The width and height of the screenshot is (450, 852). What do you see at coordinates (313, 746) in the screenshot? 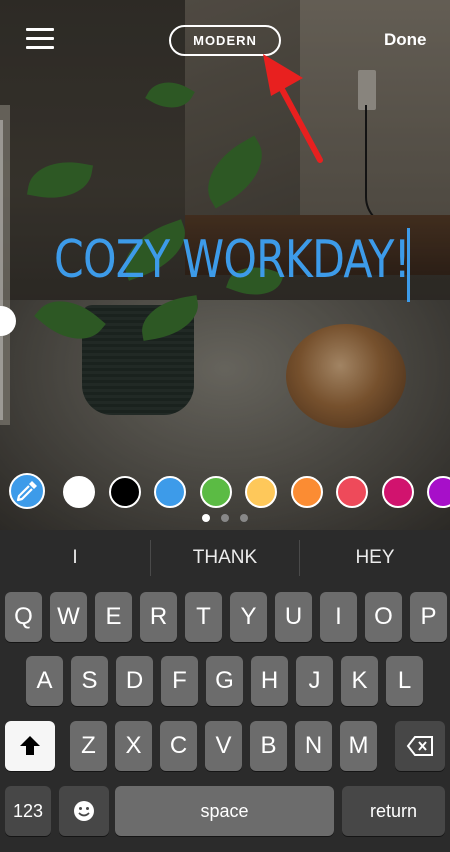
I see `key-n: N` at bounding box center [313, 746].